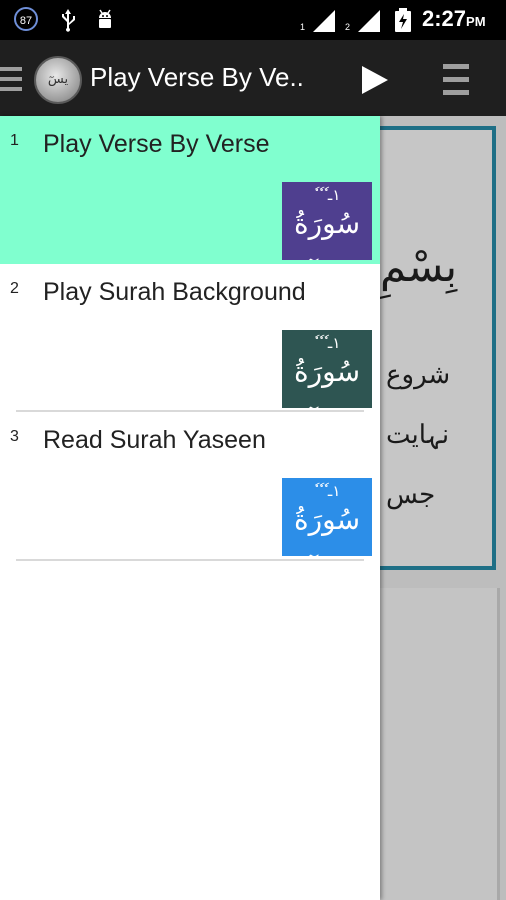 This screenshot has height=900, width=506. I want to click on clock-ampm: PM, so click(476, 21).